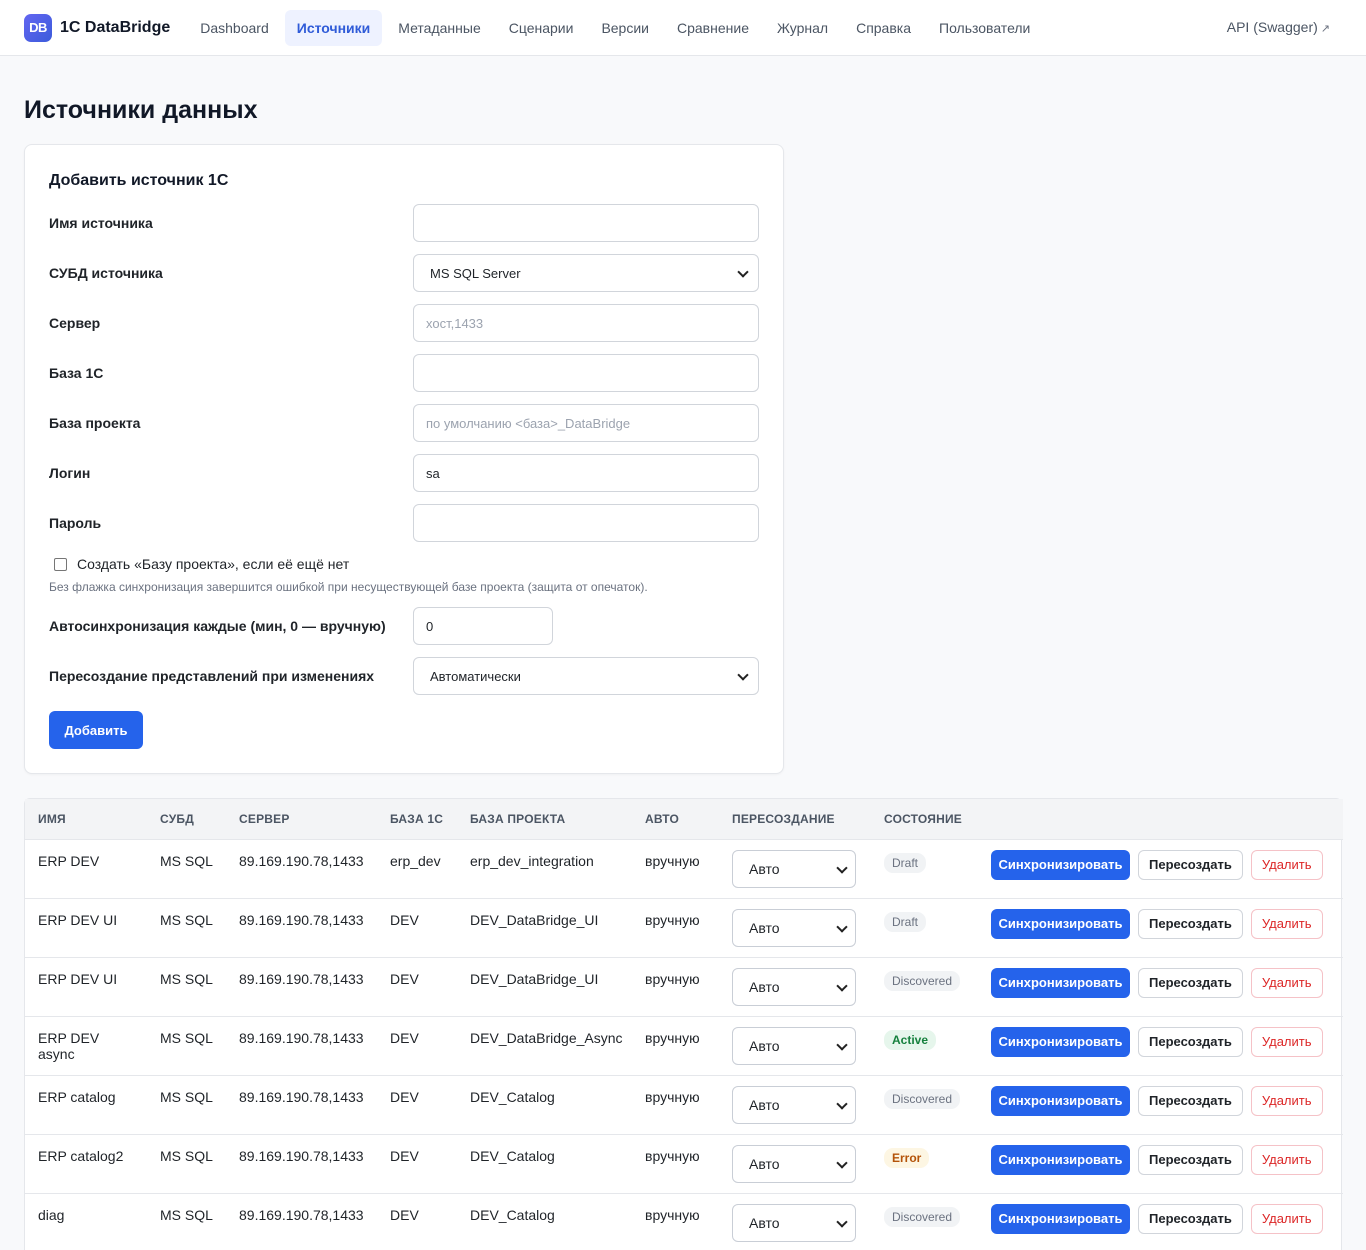 This screenshot has height=1250, width=1366. What do you see at coordinates (96, 730) in the screenshot?
I see `add-source-button: Добавить` at bounding box center [96, 730].